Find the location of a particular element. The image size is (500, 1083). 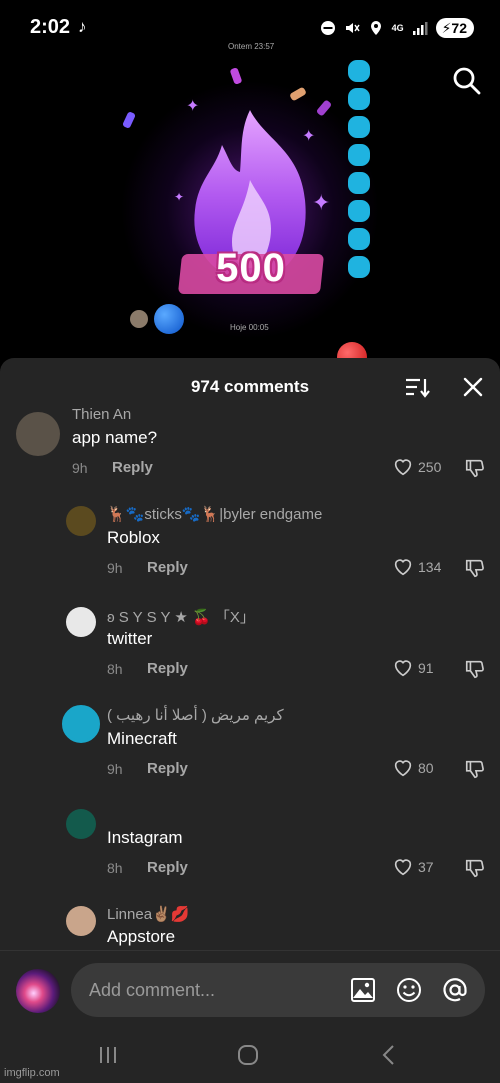

comment-username: Thien An is located at coordinates (101, 414).